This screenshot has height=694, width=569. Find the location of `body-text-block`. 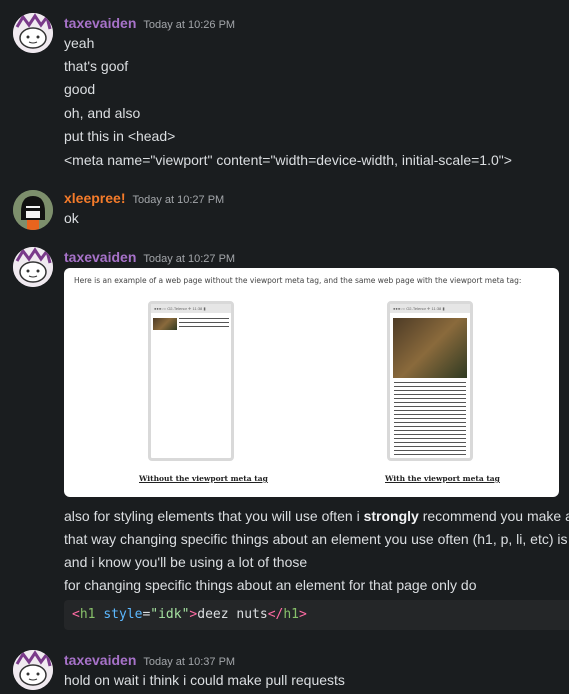

body-text-block is located at coordinates (430, 419).